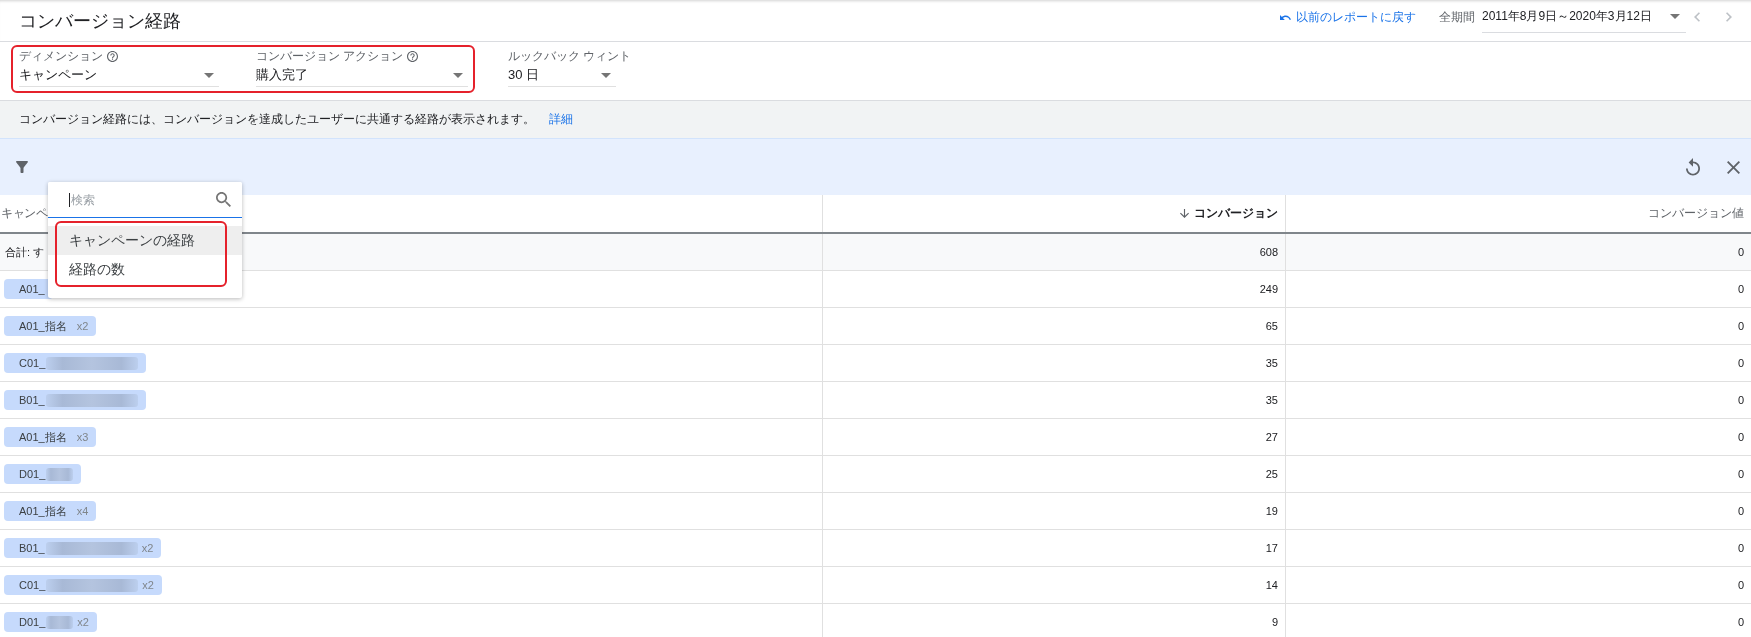 Image resolution: width=1751 pixels, height=637 pixels. What do you see at coordinates (1053, 252) in the screenshot?
I see `table-cell: 608` at bounding box center [1053, 252].